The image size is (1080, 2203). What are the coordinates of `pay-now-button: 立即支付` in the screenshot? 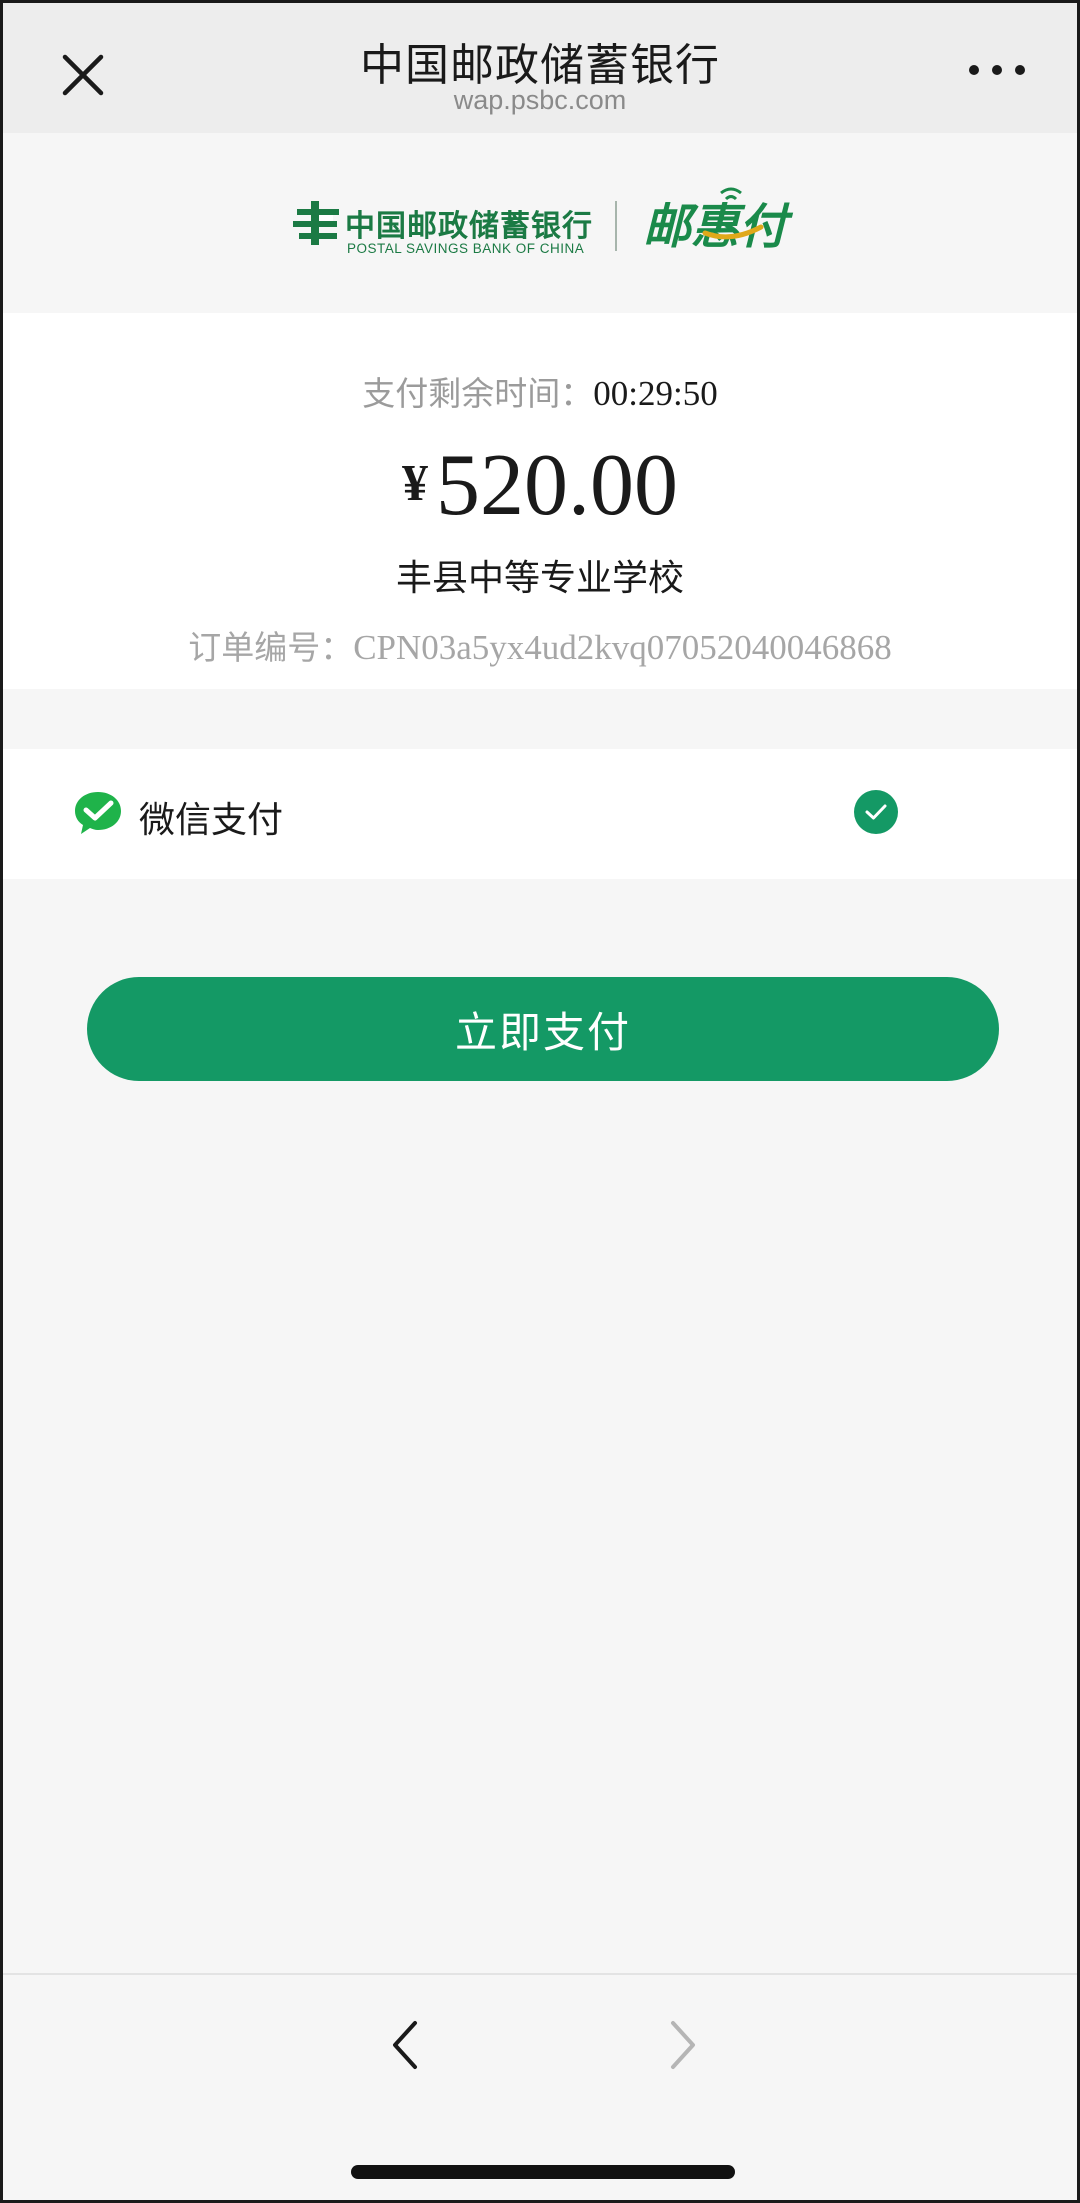 It's located at (543, 1029).